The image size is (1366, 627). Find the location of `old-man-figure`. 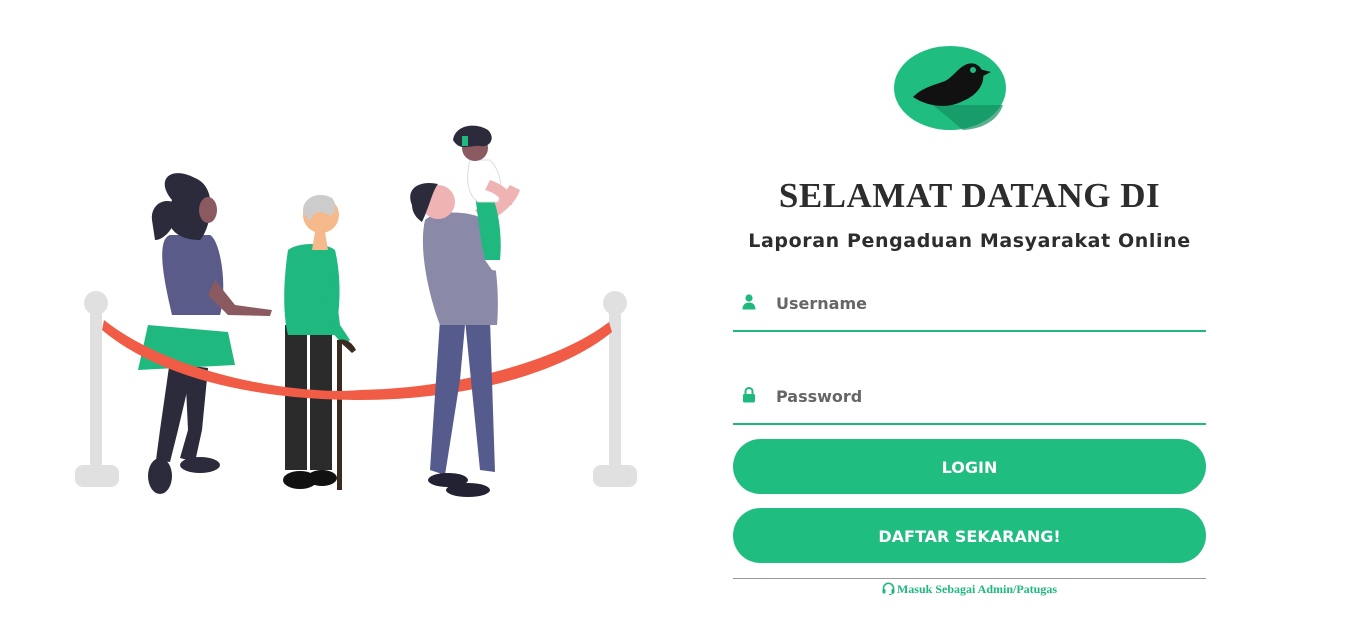

old-man-figure is located at coordinates (319, 342).